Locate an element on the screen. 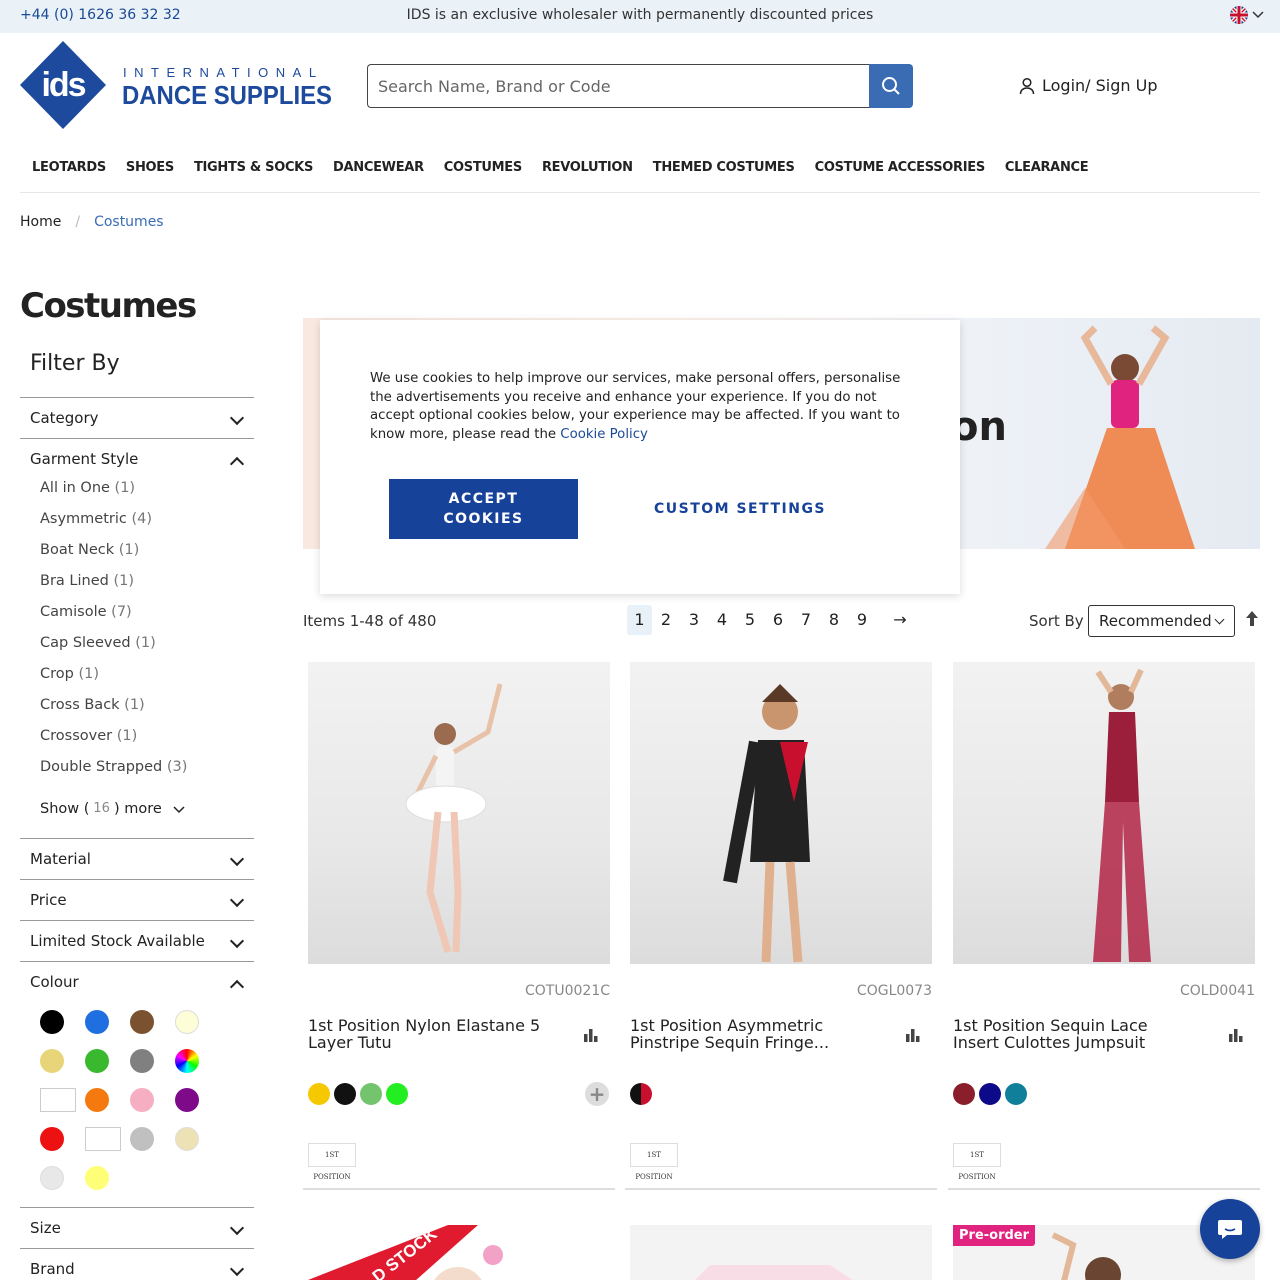  page-link: 9 is located at coordinates (862, 620).